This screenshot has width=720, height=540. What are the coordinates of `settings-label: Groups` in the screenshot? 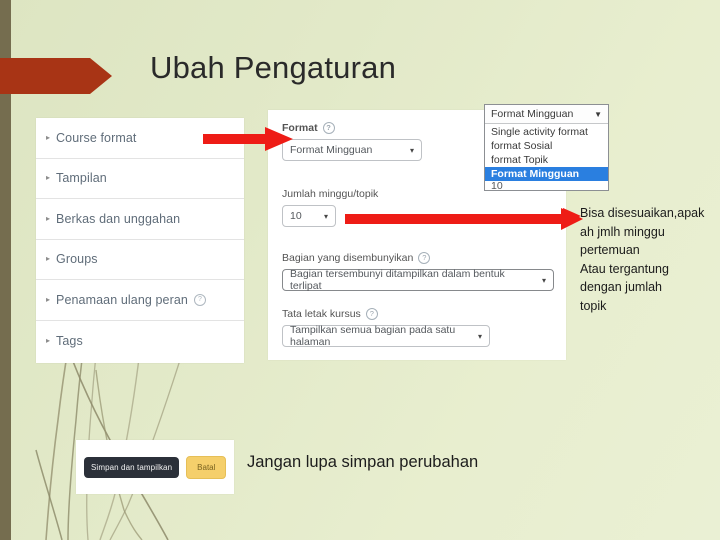 It's located at (77, 259).